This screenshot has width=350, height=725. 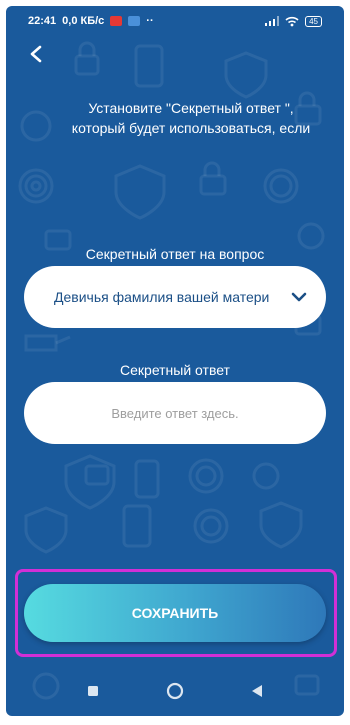 I want to click on question-select: Девичья фамилия вашей матери, so click(x=175, y=297).